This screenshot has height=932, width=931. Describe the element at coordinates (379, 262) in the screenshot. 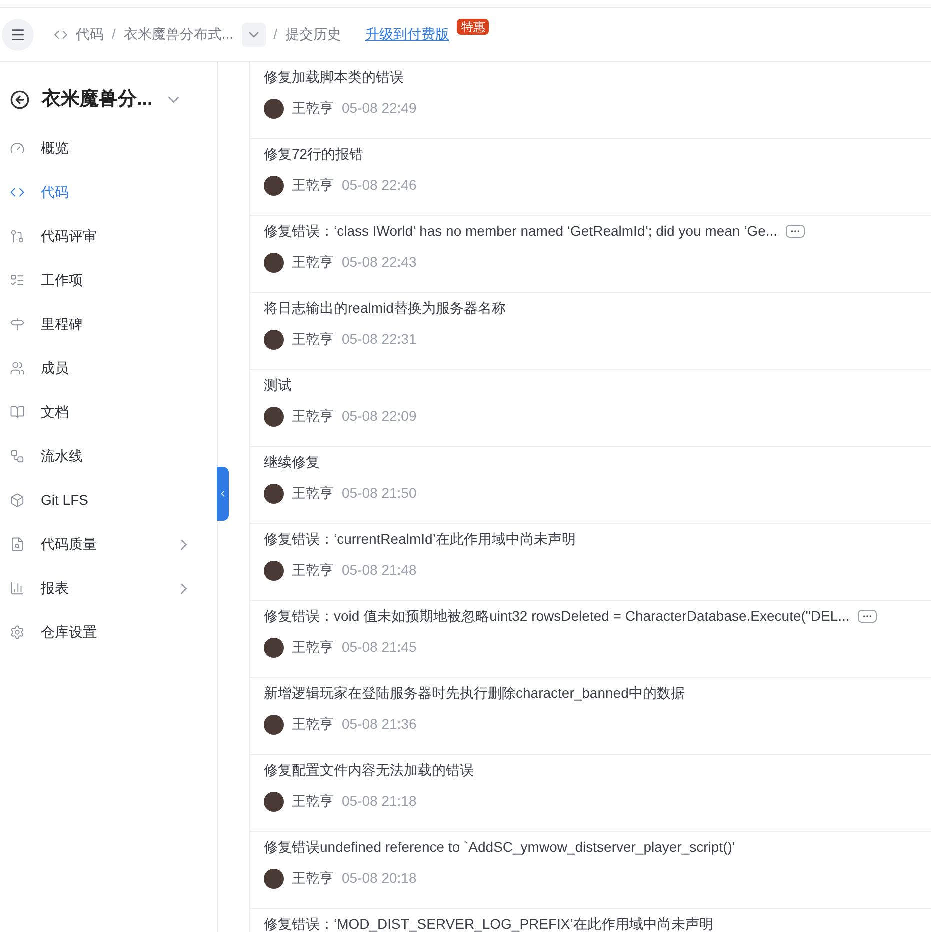

I see `commit-time: 05-08 22:43` at that location.